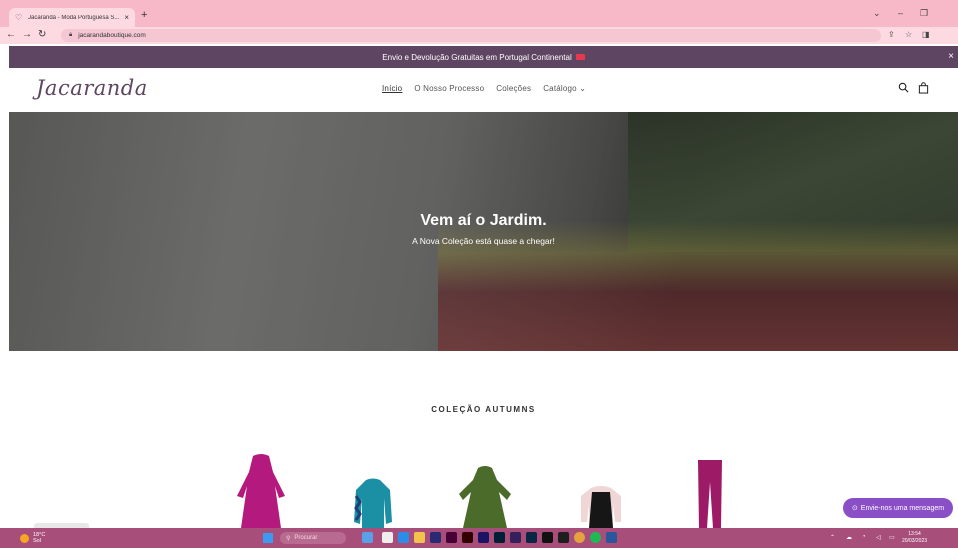 This screenshot has width=958, height=548. What do you see at coordinates (483, 241) in the screenshot?
I see `hero-subtitle: A Nova Coleção está quase a chegar!` at bounding box center [483, 241].